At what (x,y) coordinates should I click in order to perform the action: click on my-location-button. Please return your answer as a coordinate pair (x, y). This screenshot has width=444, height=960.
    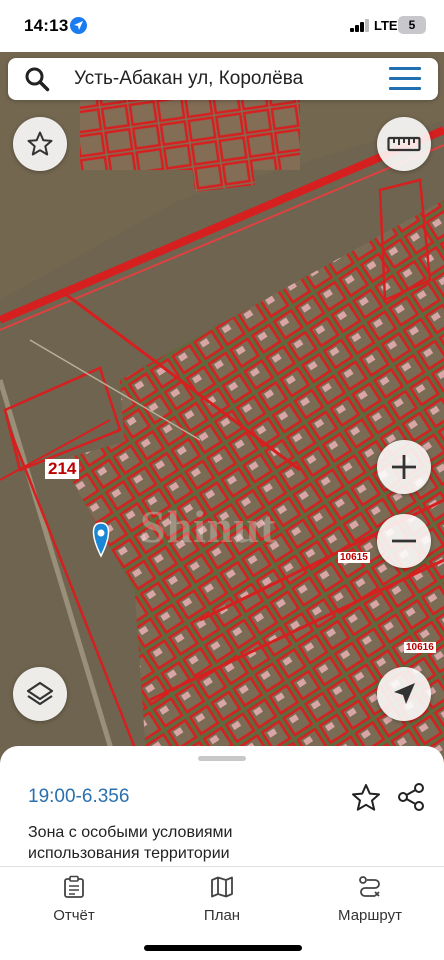
    Looking at the image, I should click on (404, 694).